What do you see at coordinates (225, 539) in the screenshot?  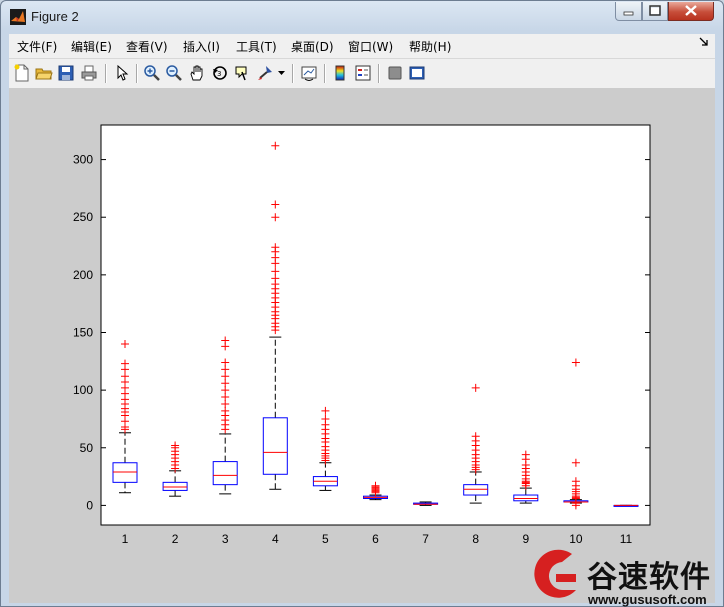 I see `x-tick-label: 3` at bounding box center [225, 539].